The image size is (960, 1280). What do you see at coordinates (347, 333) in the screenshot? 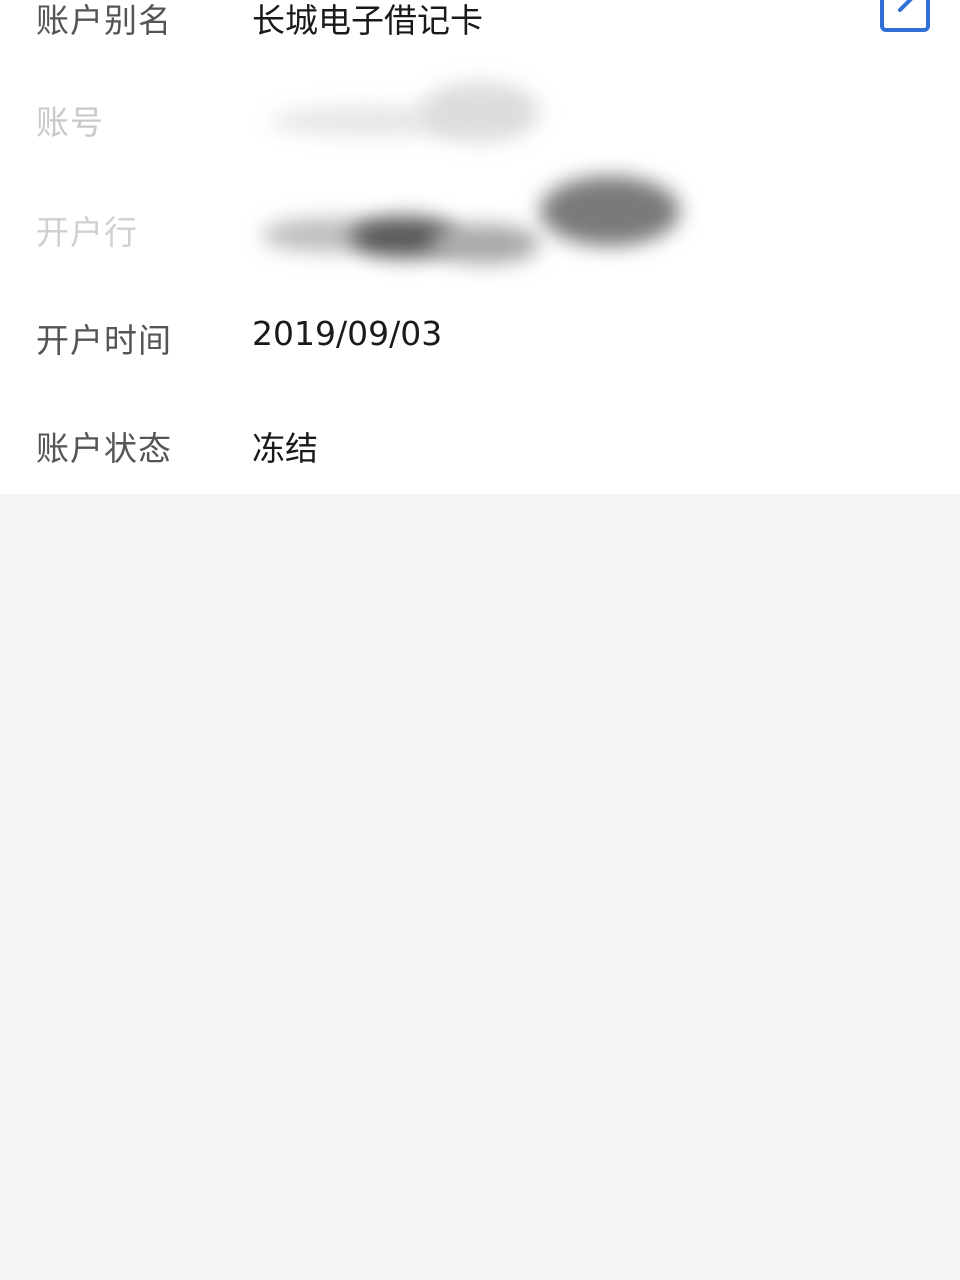
I see `open-date-value: 2019/09/03` at bounding box center [347, 333].